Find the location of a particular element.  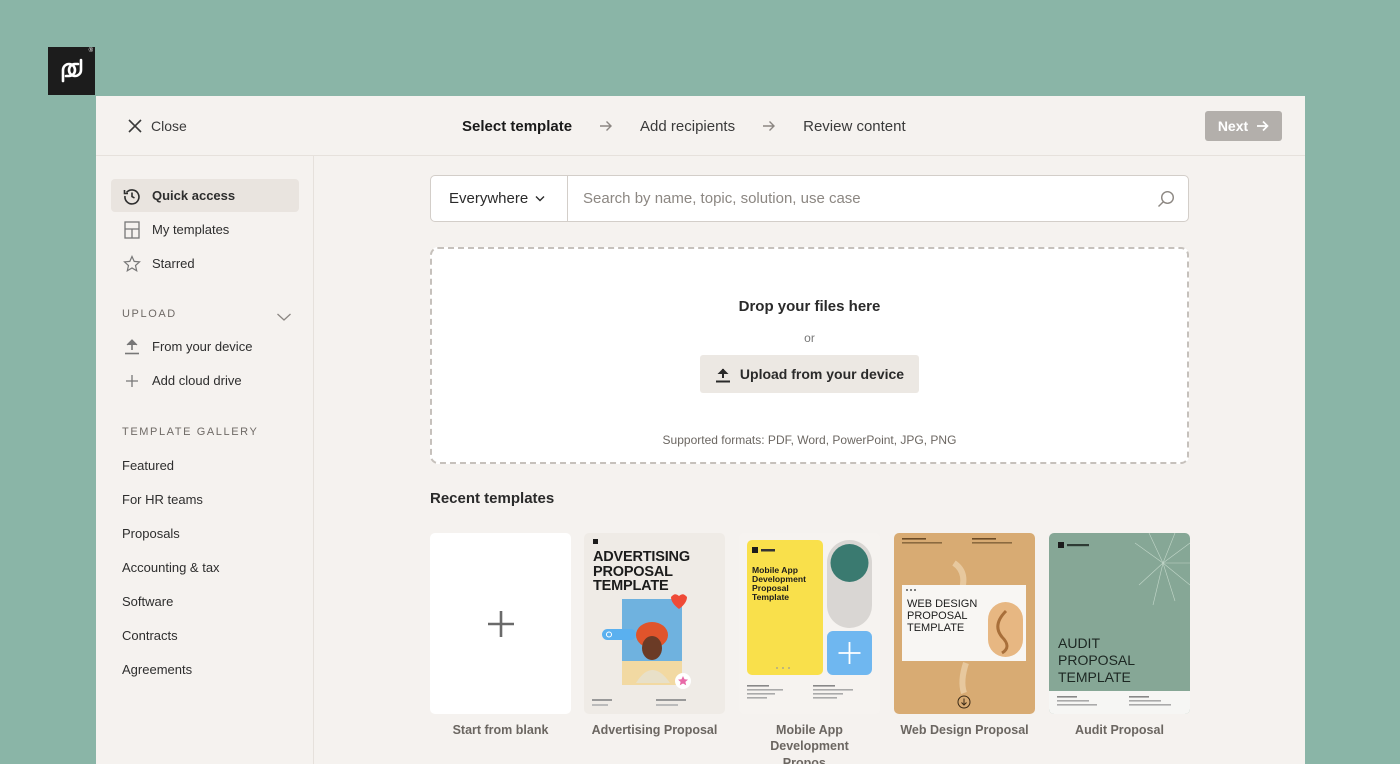

gallery-item-contracts: Contracts is located at coordinates (150, 635).